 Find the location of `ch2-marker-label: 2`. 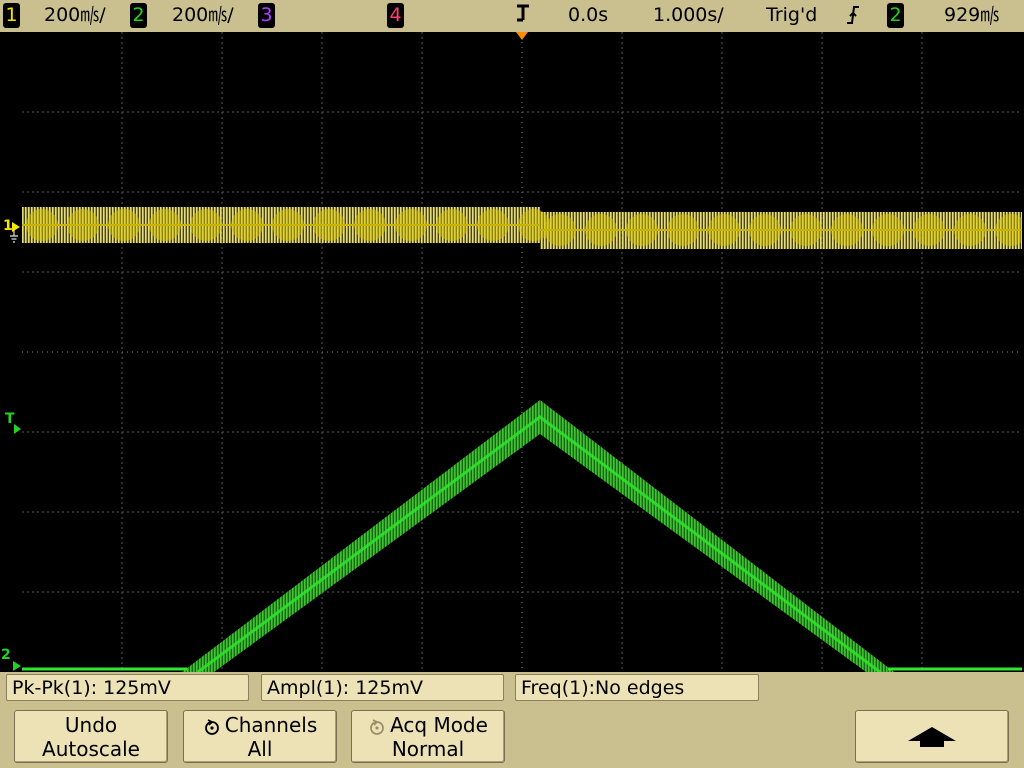

ch2-marker-label: 2 is located at coordinates (6, 655).